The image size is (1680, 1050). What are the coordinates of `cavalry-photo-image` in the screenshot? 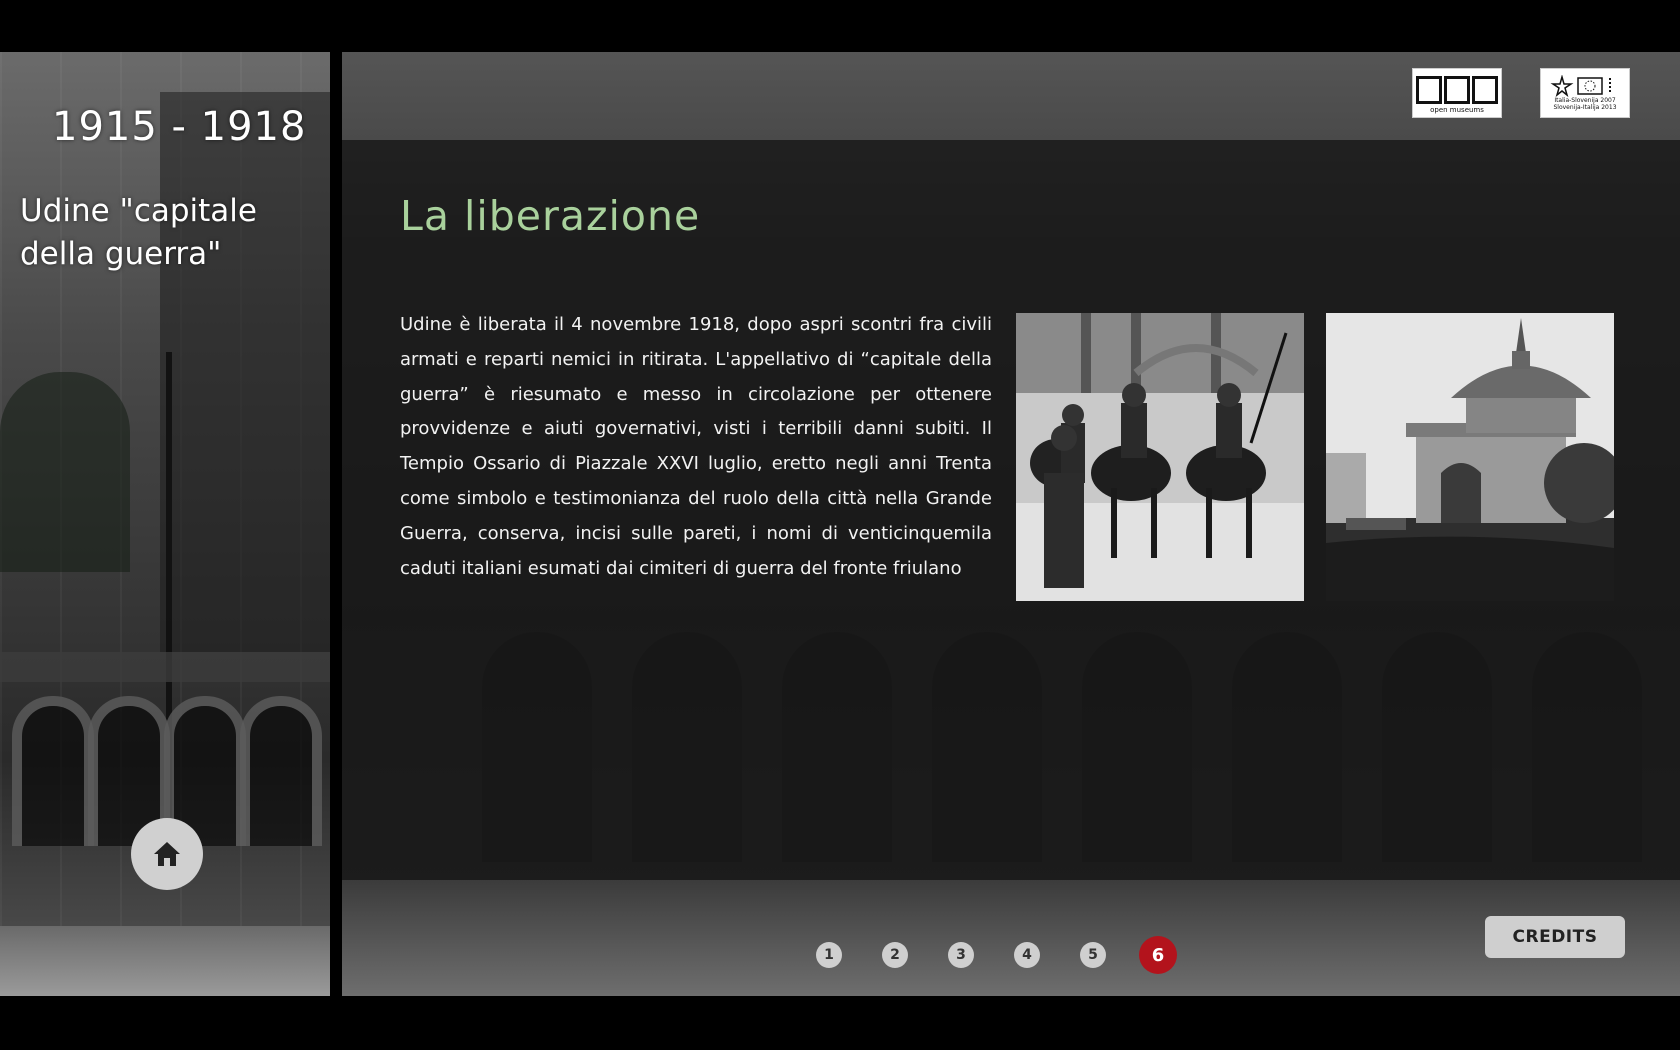 It's located at (1160, 457).